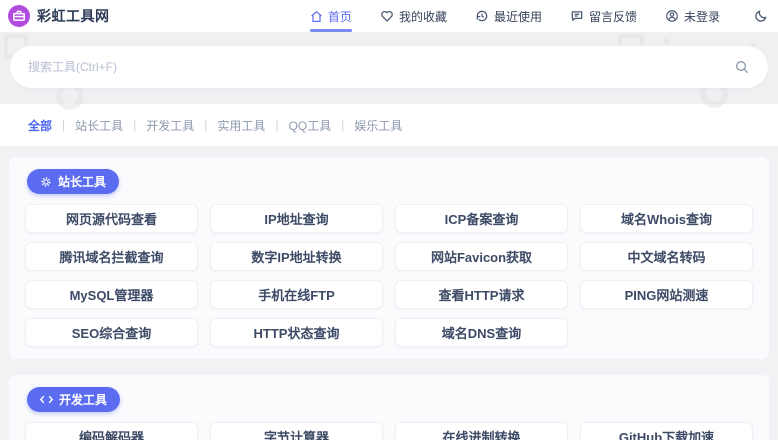  What do you see at coordinates (296, 431) in the screenshot?
I see `tool-button: 字节计算器` at bounding box center [296, 431].